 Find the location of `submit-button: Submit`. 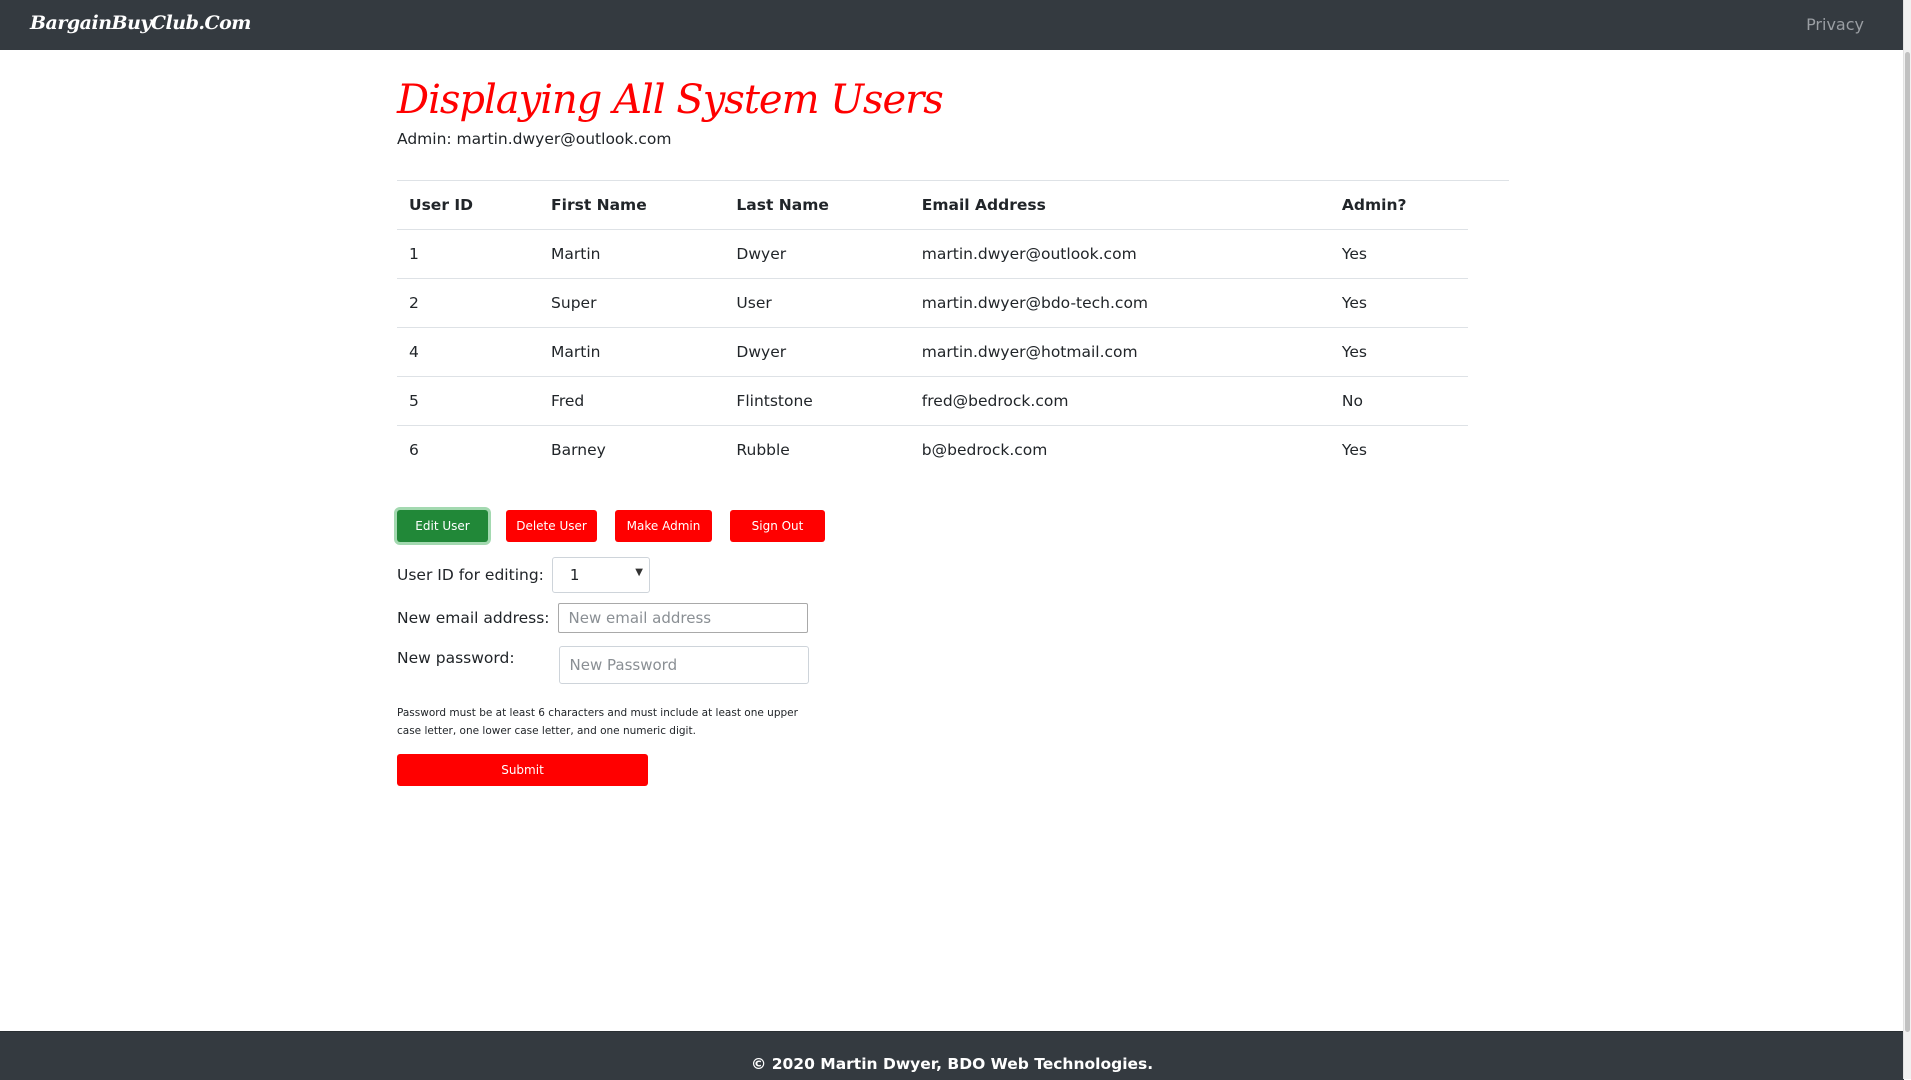

submit-button: Submit is located at coordinates (522, 770).